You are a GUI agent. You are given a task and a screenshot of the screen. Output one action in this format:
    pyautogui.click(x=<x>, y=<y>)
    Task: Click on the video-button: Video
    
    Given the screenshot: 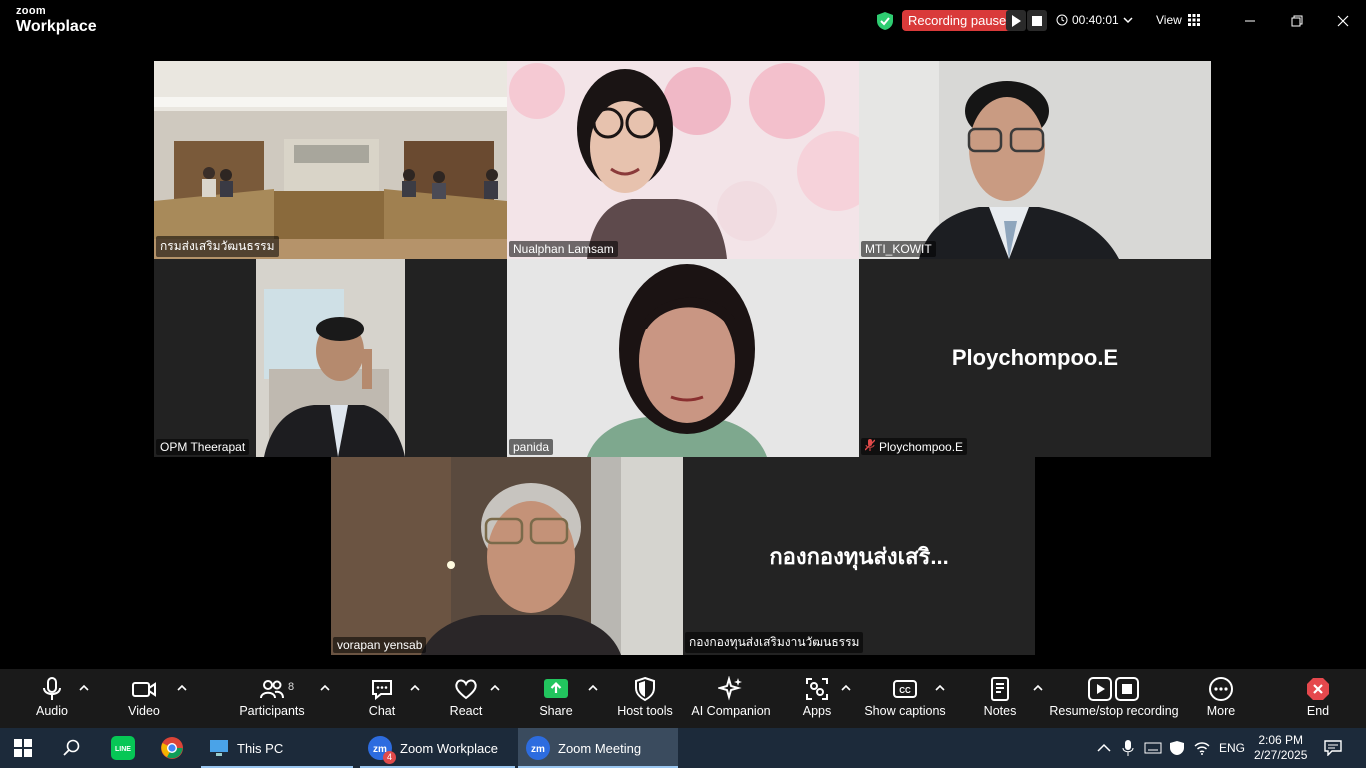 What is the action you would take?
    pyautogui.click(x=144, y=697)
    